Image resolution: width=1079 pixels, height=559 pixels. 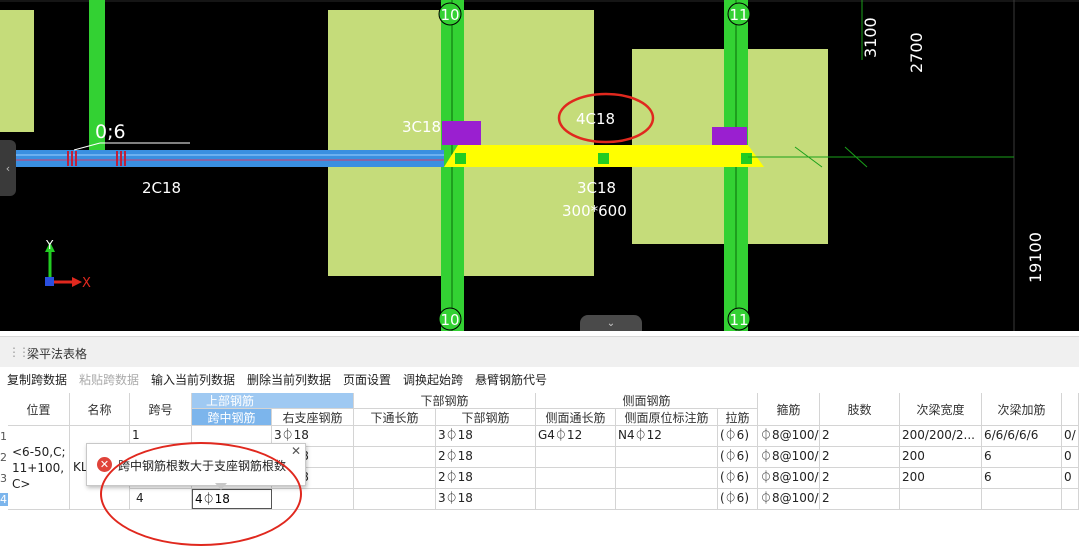 I want to click on tooltip-tail, so click(x=221, y=486).